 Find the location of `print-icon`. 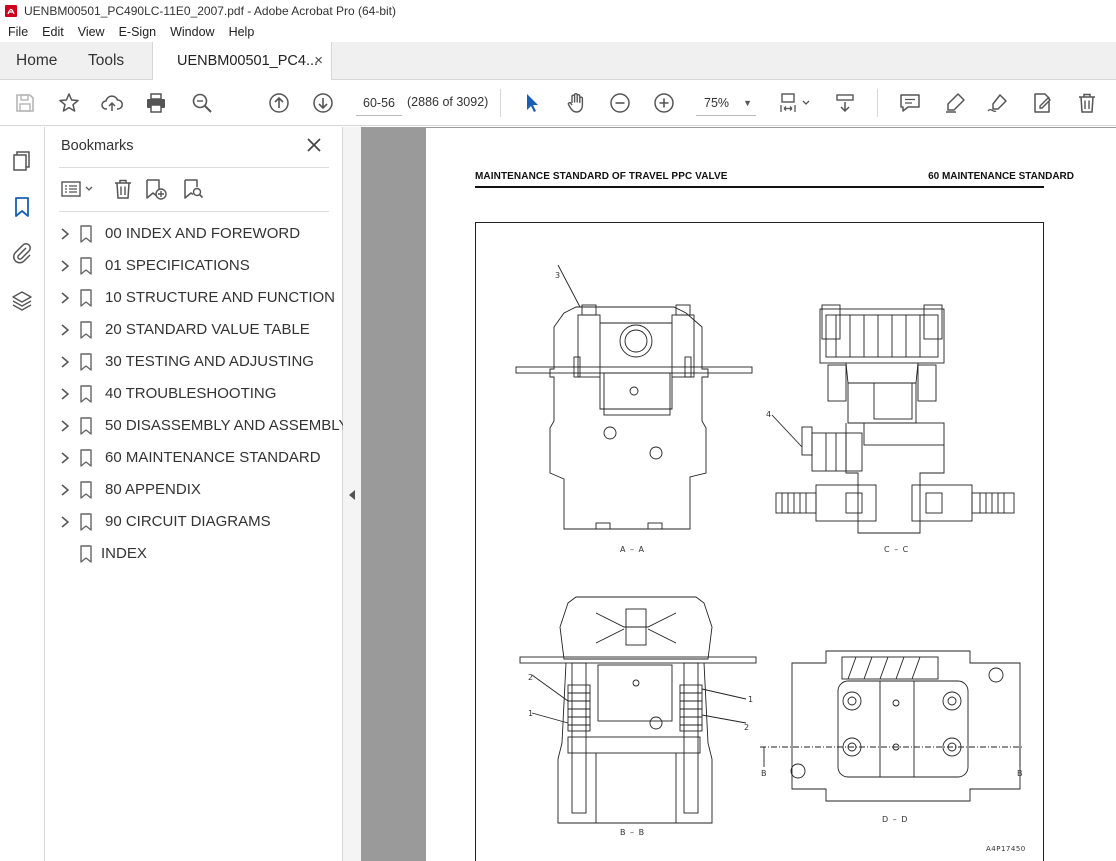

print-icon is located at coordinates (156, 103).